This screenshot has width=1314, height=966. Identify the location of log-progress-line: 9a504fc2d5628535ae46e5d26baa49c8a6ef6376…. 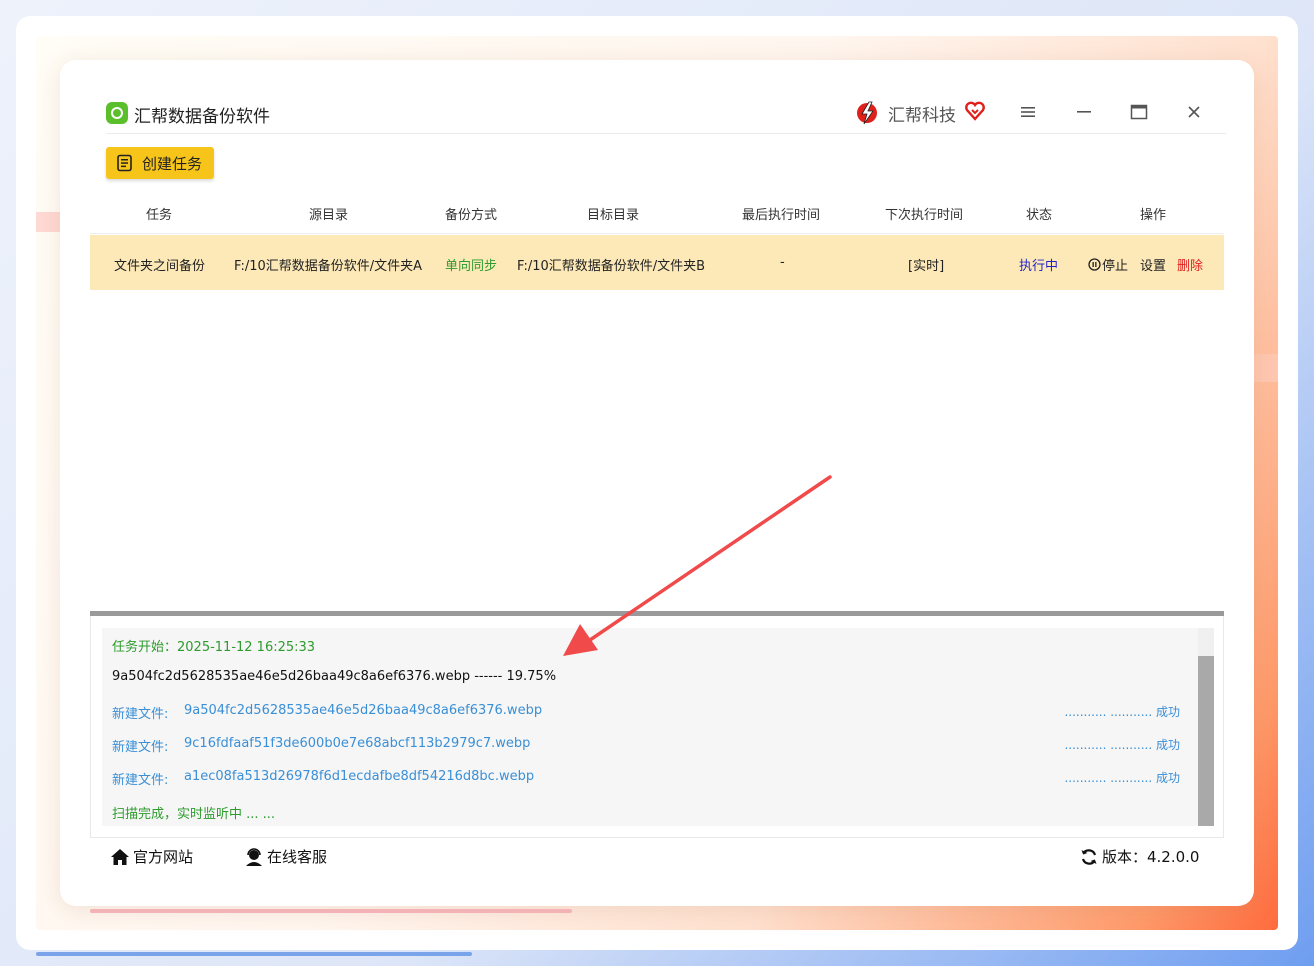
(334, 676).